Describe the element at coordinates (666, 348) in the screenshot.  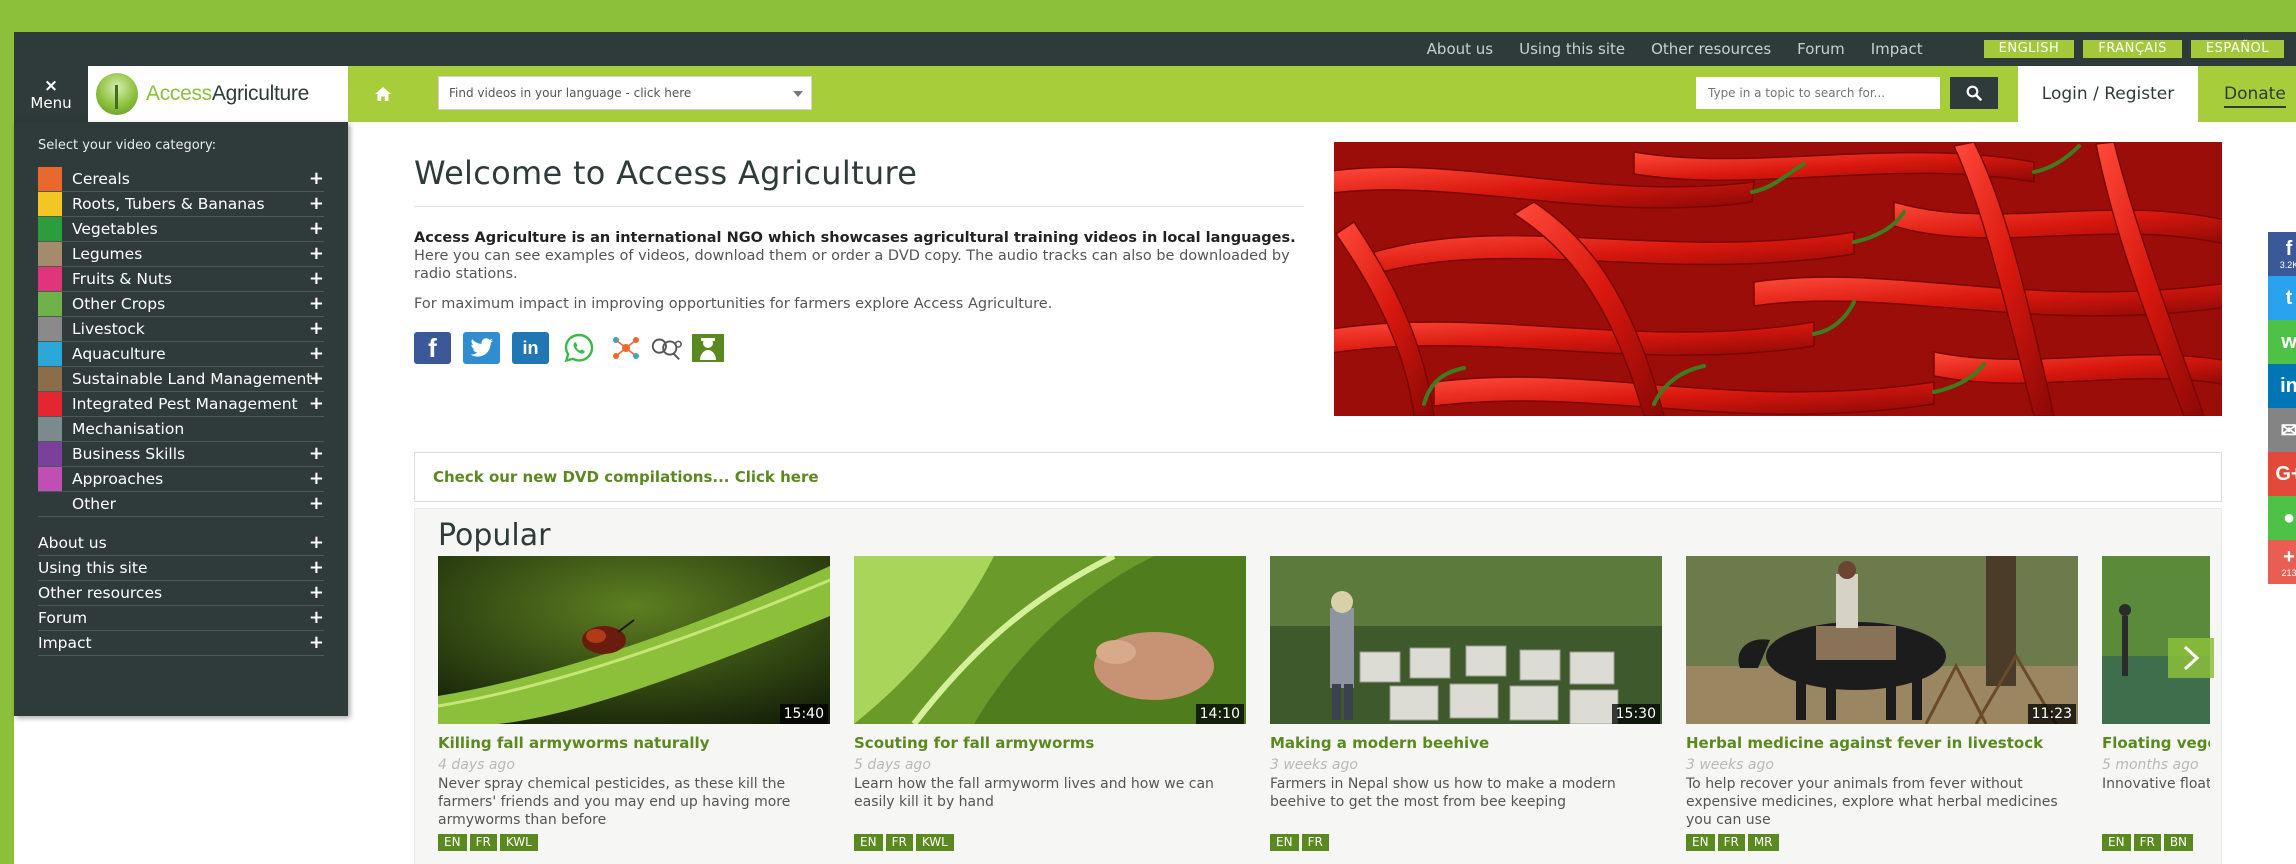
I see `link-icon` at that location.